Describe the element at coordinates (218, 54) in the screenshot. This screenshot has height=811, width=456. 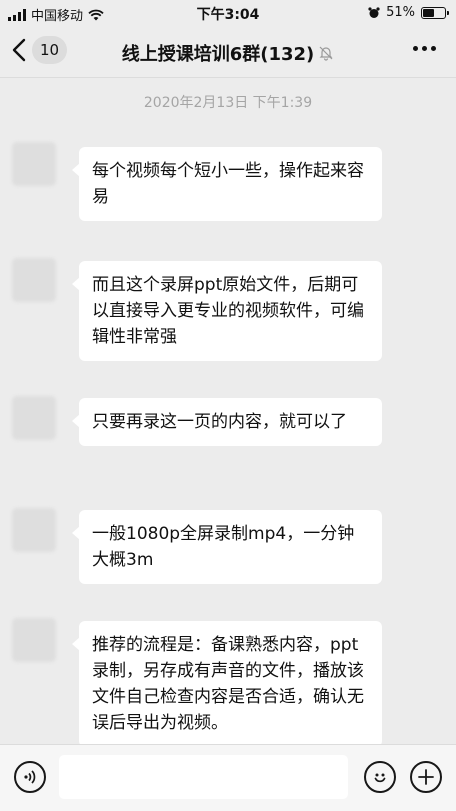
I see `chat-title: 线上授课培训6群(132)` at that location.